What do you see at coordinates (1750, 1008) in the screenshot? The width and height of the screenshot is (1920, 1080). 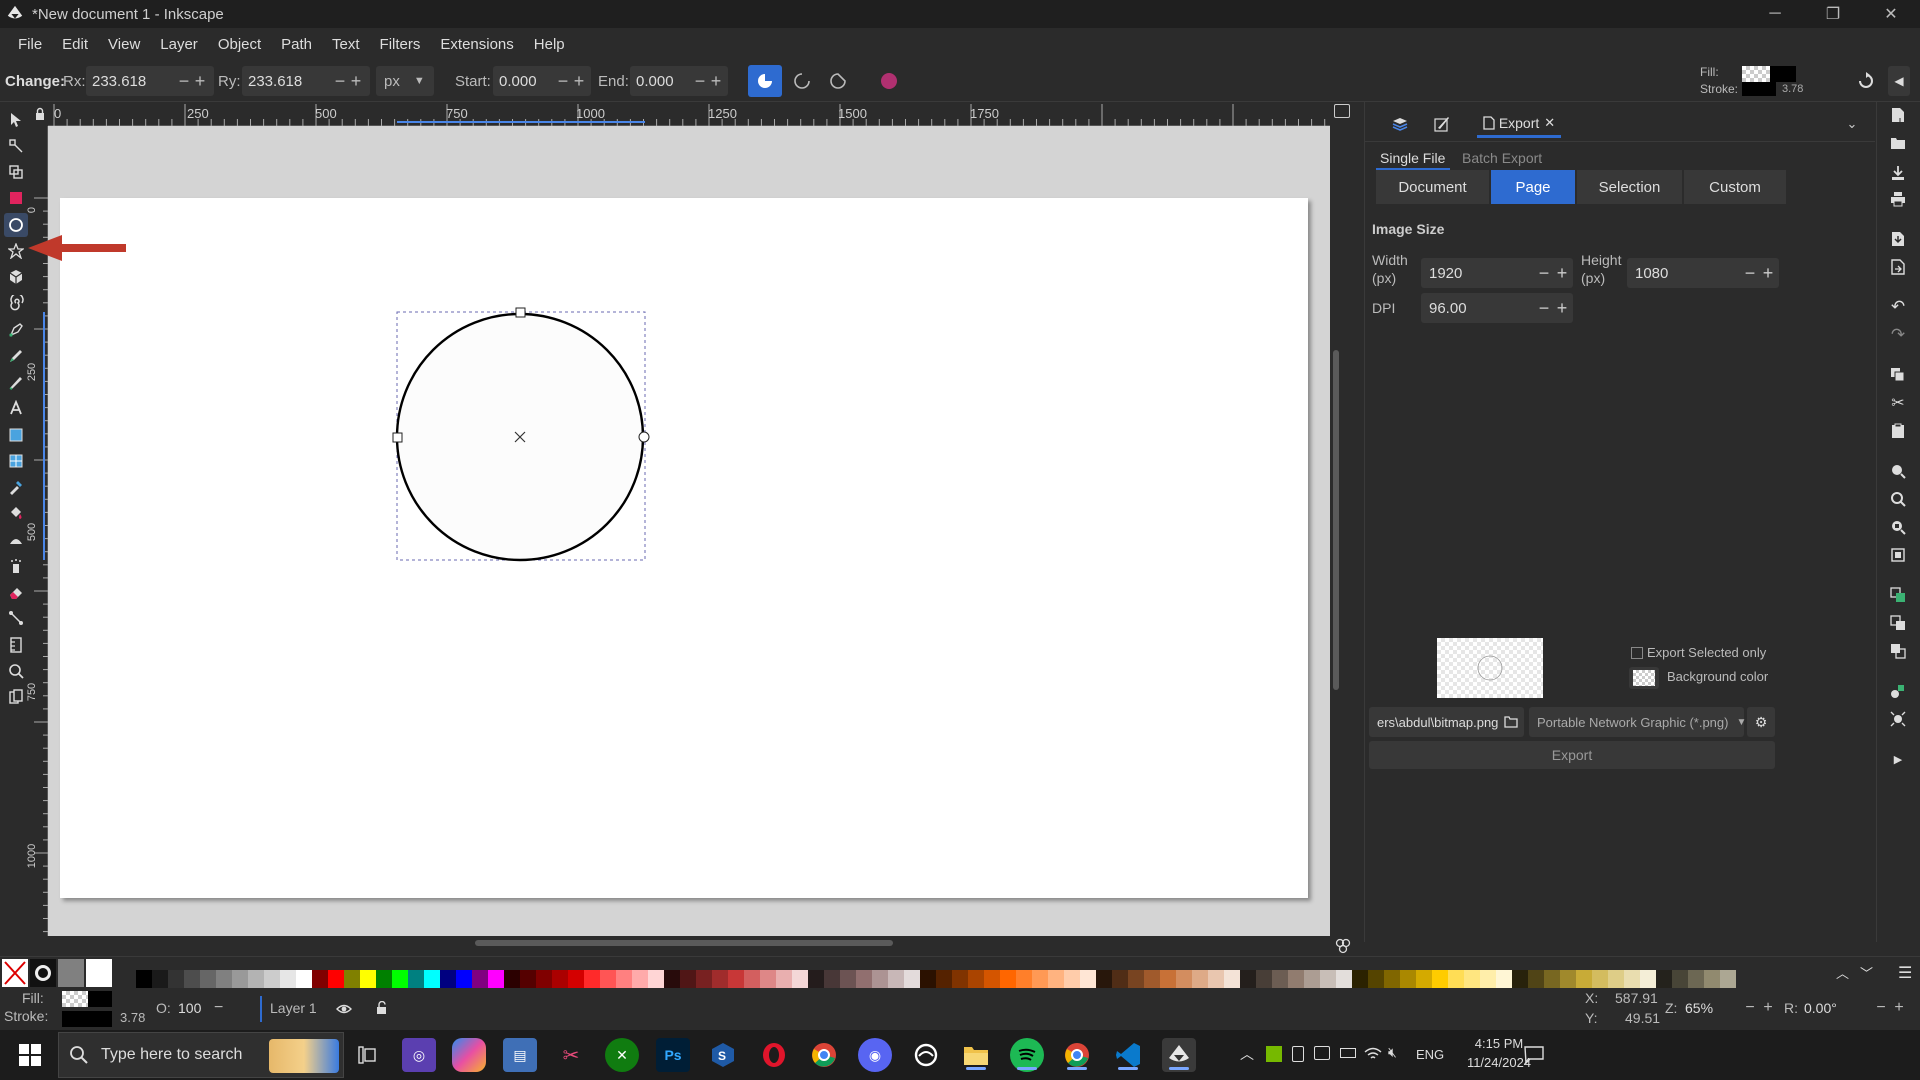 I see `zoom-decrement-button: −` at bounding box center [1750, 1008].